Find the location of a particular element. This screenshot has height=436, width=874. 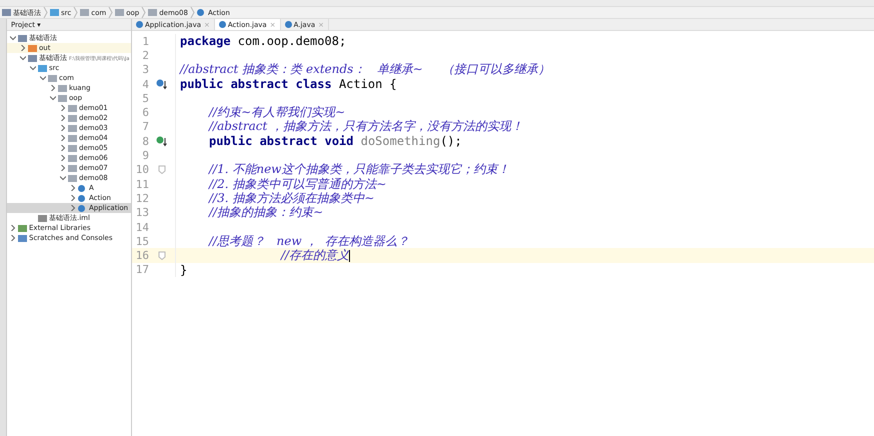

line-number: 8 is located at coordinates (145, 141).